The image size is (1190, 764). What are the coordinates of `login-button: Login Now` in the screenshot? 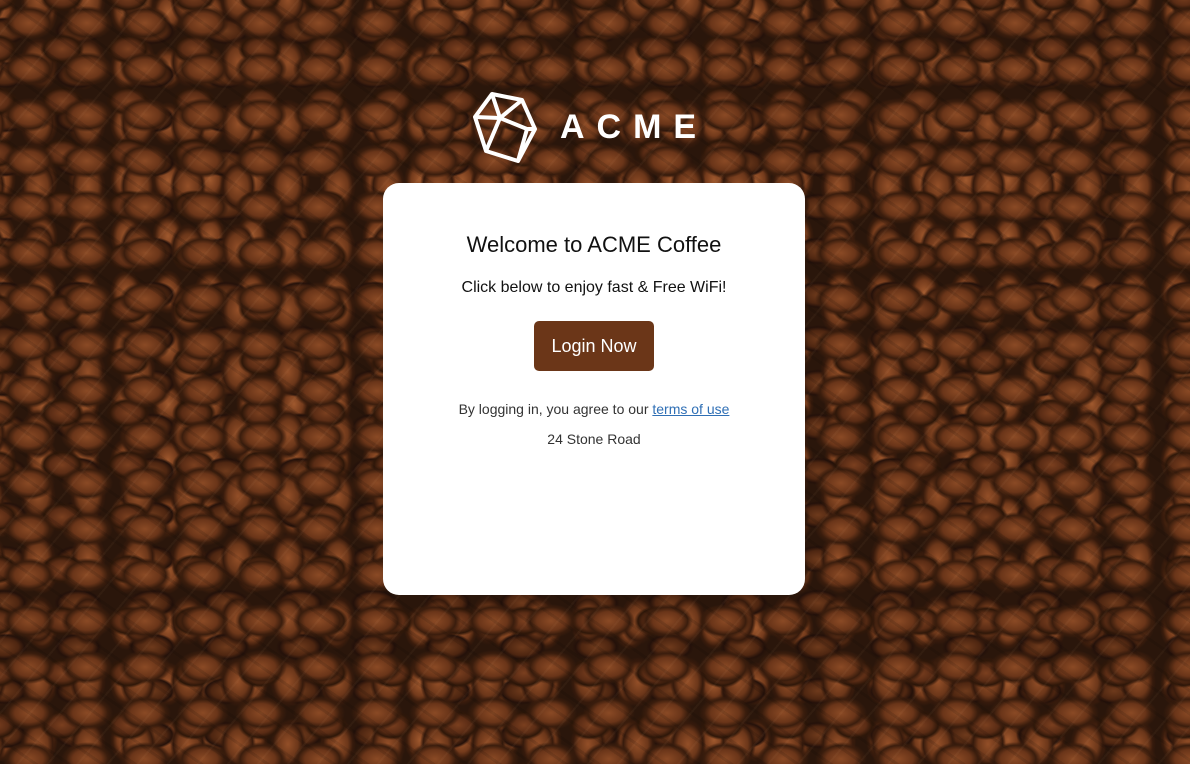 It's located at (594, 346).